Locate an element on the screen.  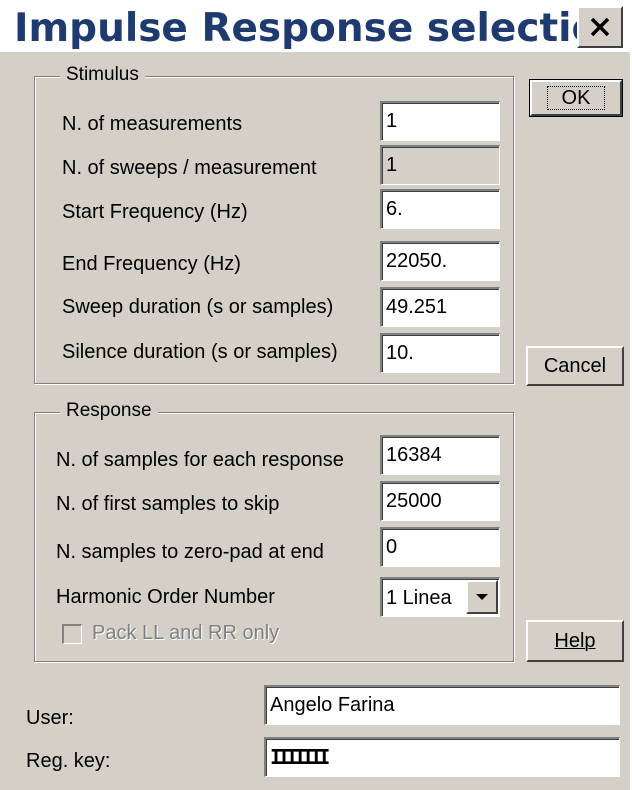
user-field is located at coordinates (442, 705).